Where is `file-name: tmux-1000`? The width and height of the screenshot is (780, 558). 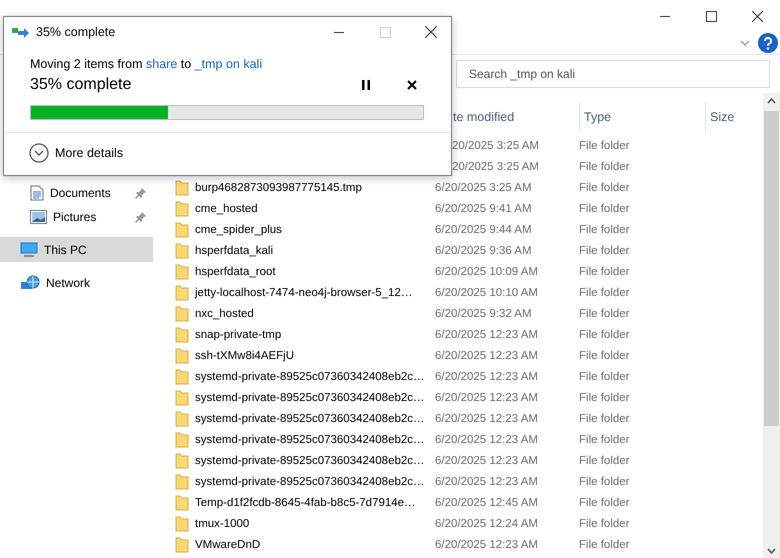
file-name: tmux-1000 is located at coordinates (222, 524).